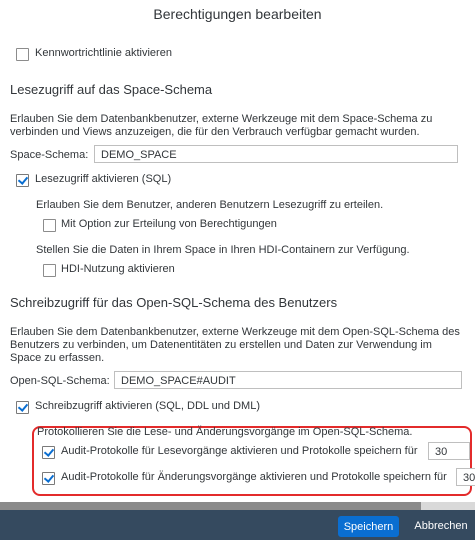 This screenshot has height=540, width=475. I want to click on read-section-title: Lesezugriff auf das Space-Schema, so click(111, 89).